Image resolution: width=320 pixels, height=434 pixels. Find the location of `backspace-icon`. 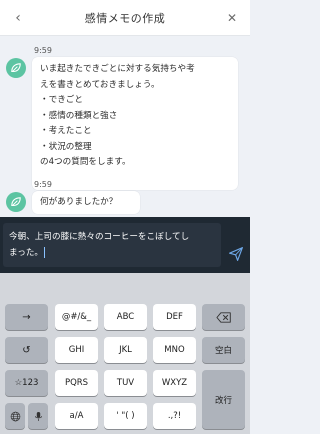

backspace-icon is located at coordinates (223, 317).